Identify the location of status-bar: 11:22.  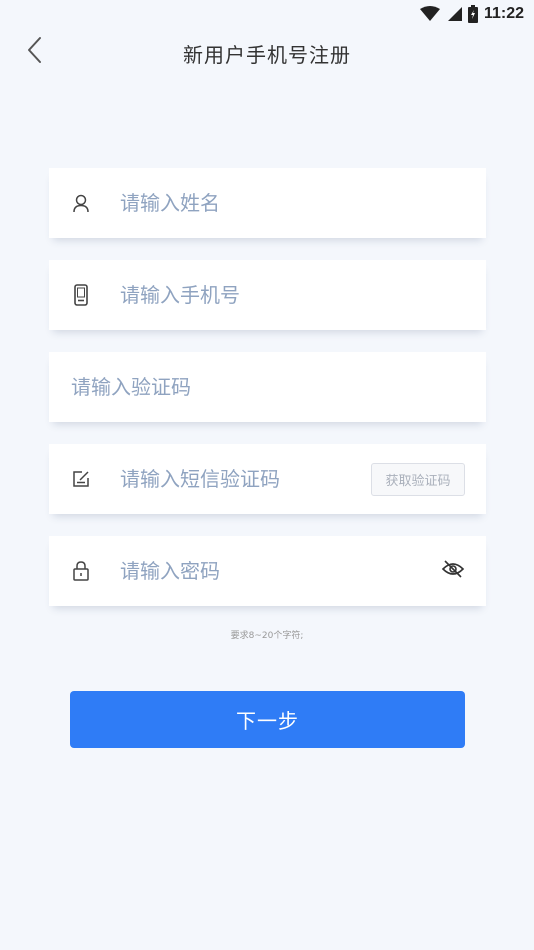
(267, 14).